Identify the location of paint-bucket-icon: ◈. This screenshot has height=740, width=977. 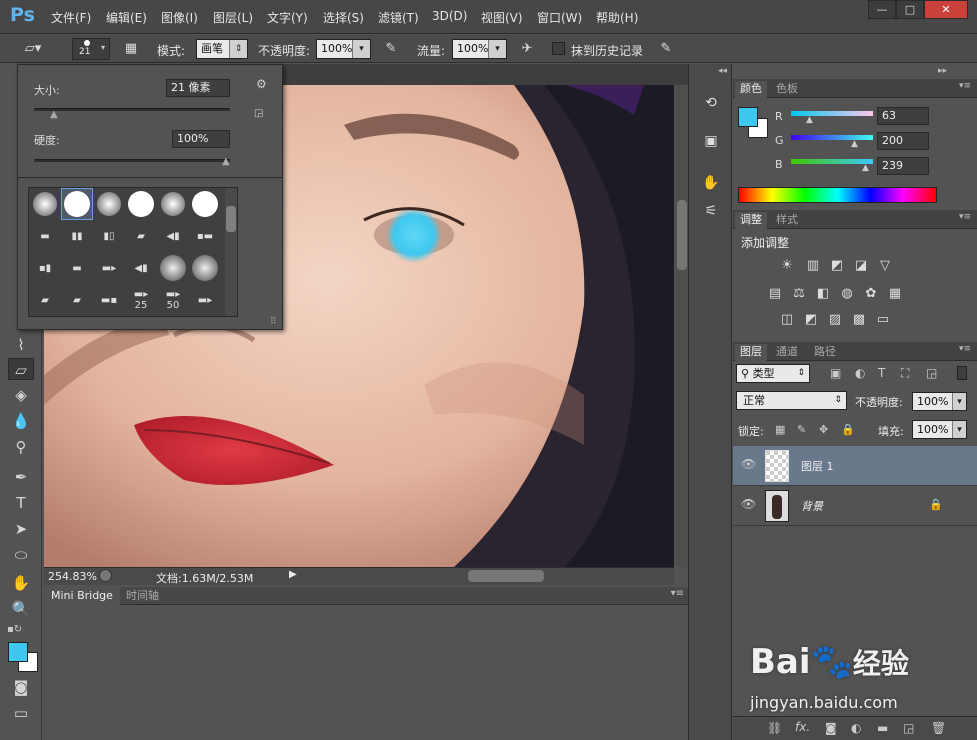
(21, 395).